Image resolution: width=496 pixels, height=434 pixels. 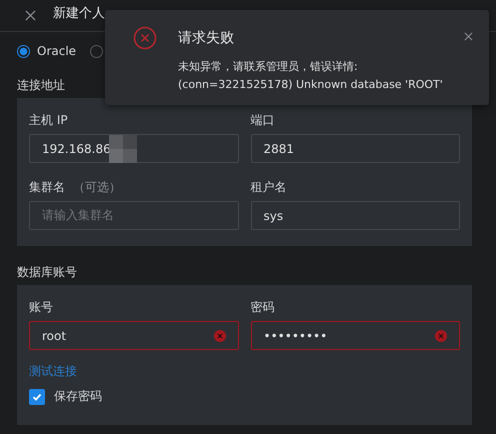 What do you see at coordinates (97, 187) in the screenshot?
I see `optional-hint: （可选）` at bounding box center [97, 187].